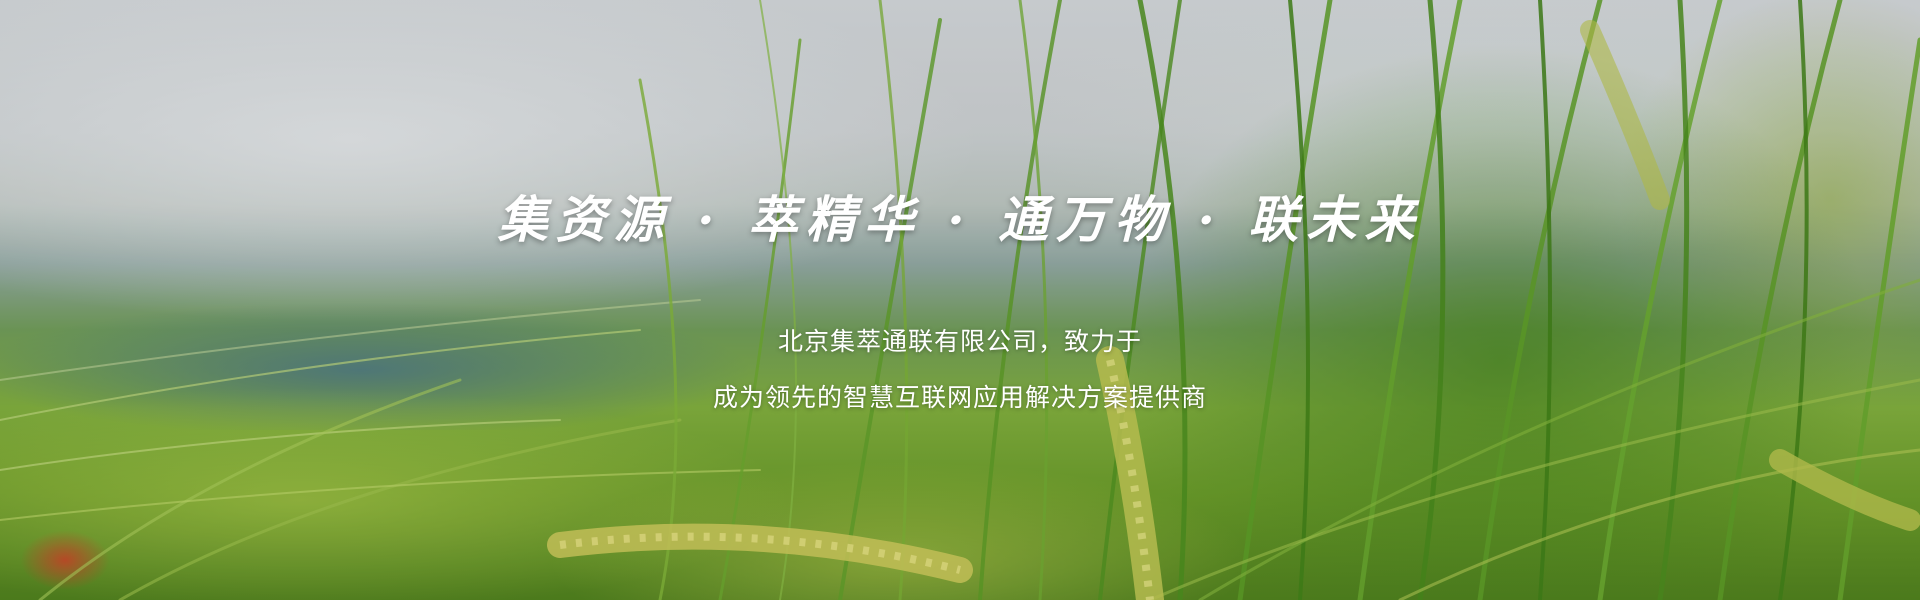 This screenshot has height=600, width=1920. I want to click on banner-headline: 集资源 · 萃精华 · 通万物 · 联未来, so click(960, 219).